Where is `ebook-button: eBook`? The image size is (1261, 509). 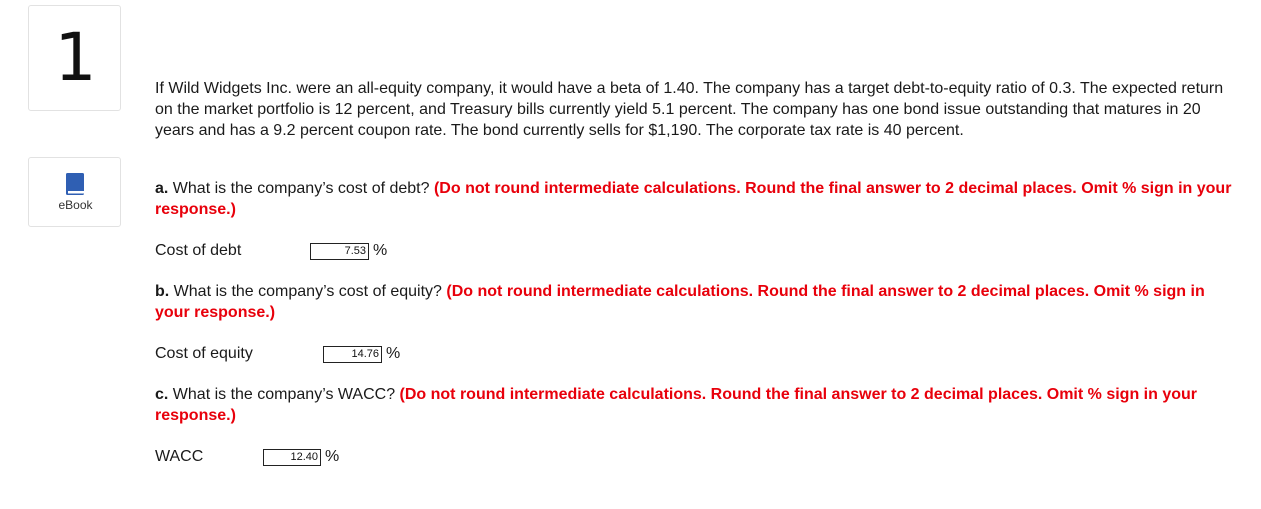 ebook-button: eBook is located at coordinates (74, 192).